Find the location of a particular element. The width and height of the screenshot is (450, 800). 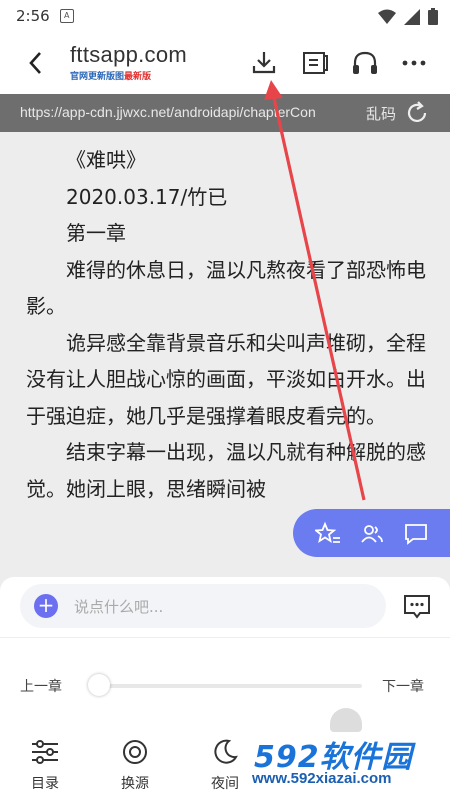

star-list-icon is located at coordinates (328, 534).